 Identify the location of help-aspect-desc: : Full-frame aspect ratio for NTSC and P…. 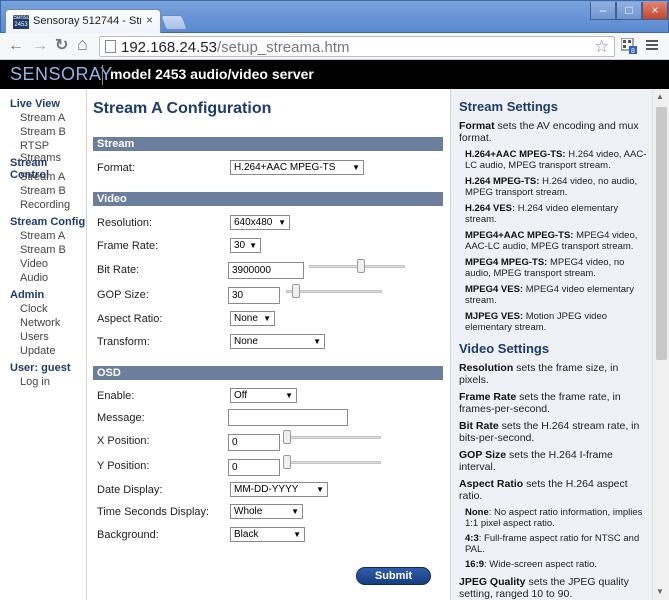
(552, 544).